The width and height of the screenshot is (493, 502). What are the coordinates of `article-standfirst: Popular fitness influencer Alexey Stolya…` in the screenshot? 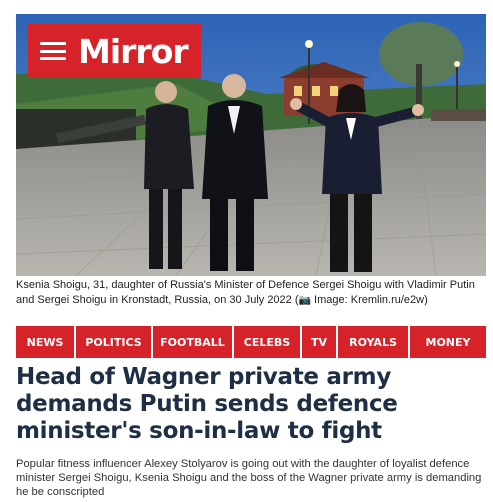 It's located at (249, 478).